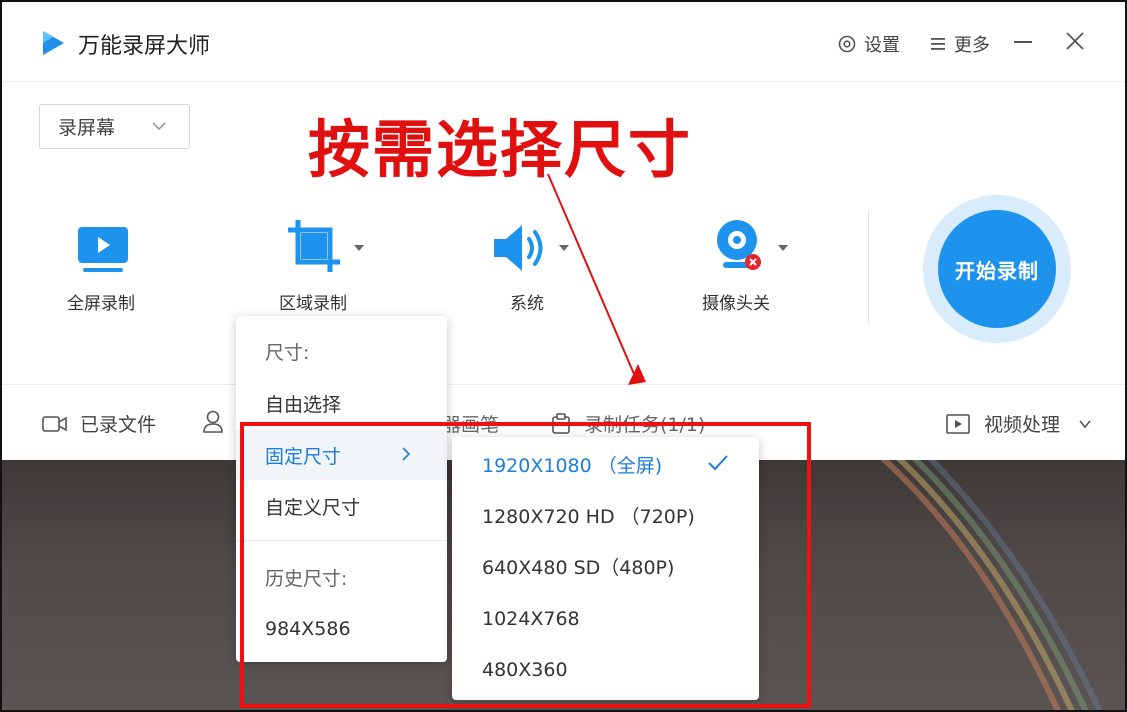 The width and height of the screenshot is (1127, 712). I want to click on size-menu-header: 尺寸:, so click(287, 352).